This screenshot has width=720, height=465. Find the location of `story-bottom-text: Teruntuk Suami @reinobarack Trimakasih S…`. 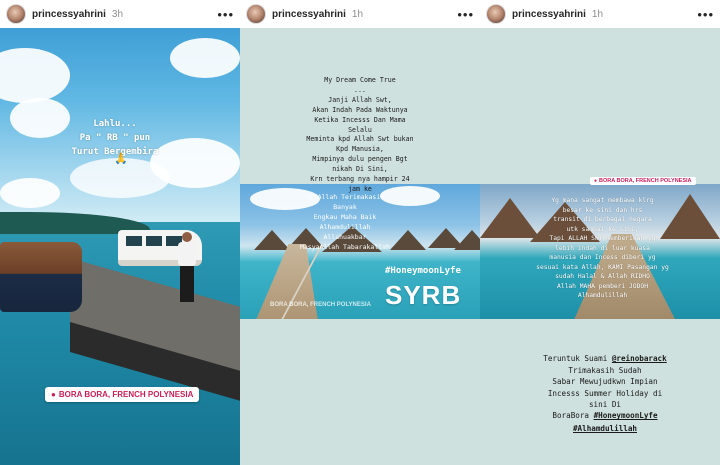

story-bottom-text: Teruntuk Suami @reinobarack Trimakasih S… is located at coordinates (605, 382).